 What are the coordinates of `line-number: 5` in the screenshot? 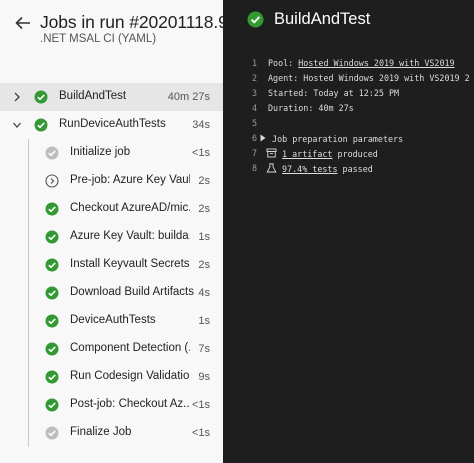 It's located at (254, 123).